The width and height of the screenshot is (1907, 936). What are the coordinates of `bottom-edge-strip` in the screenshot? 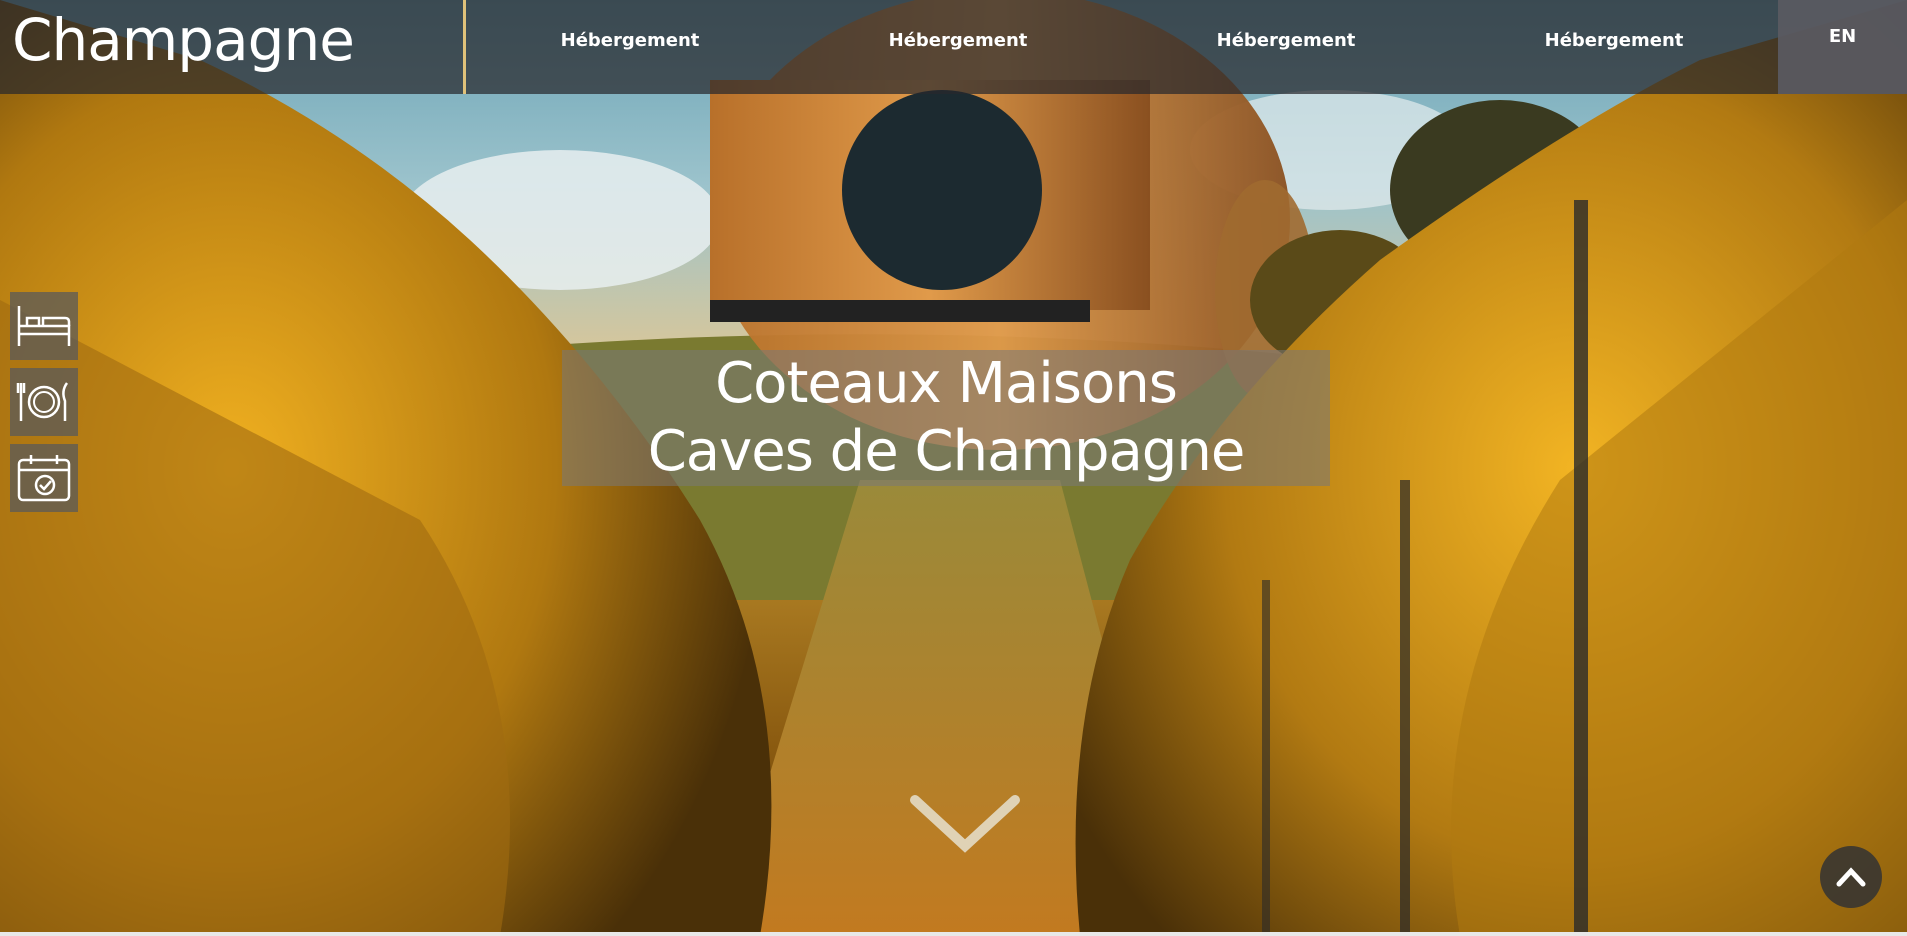 It's located at (953, 934).